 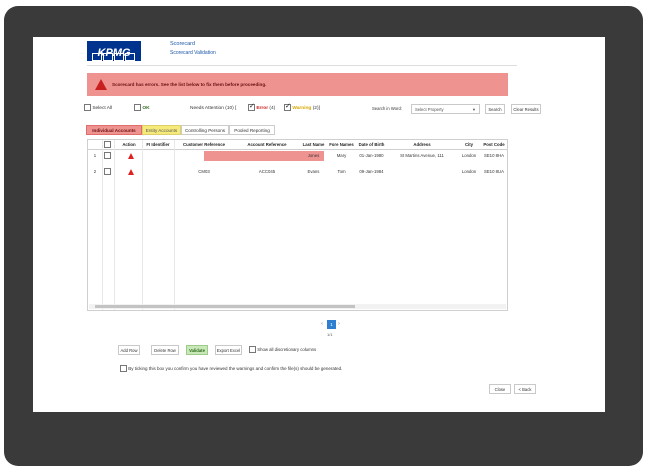 What do you see at coordinates (158, 145) in the screenshot?
I see `col-fi-identifier: FI Identifier` at bounding box center [158, 145].